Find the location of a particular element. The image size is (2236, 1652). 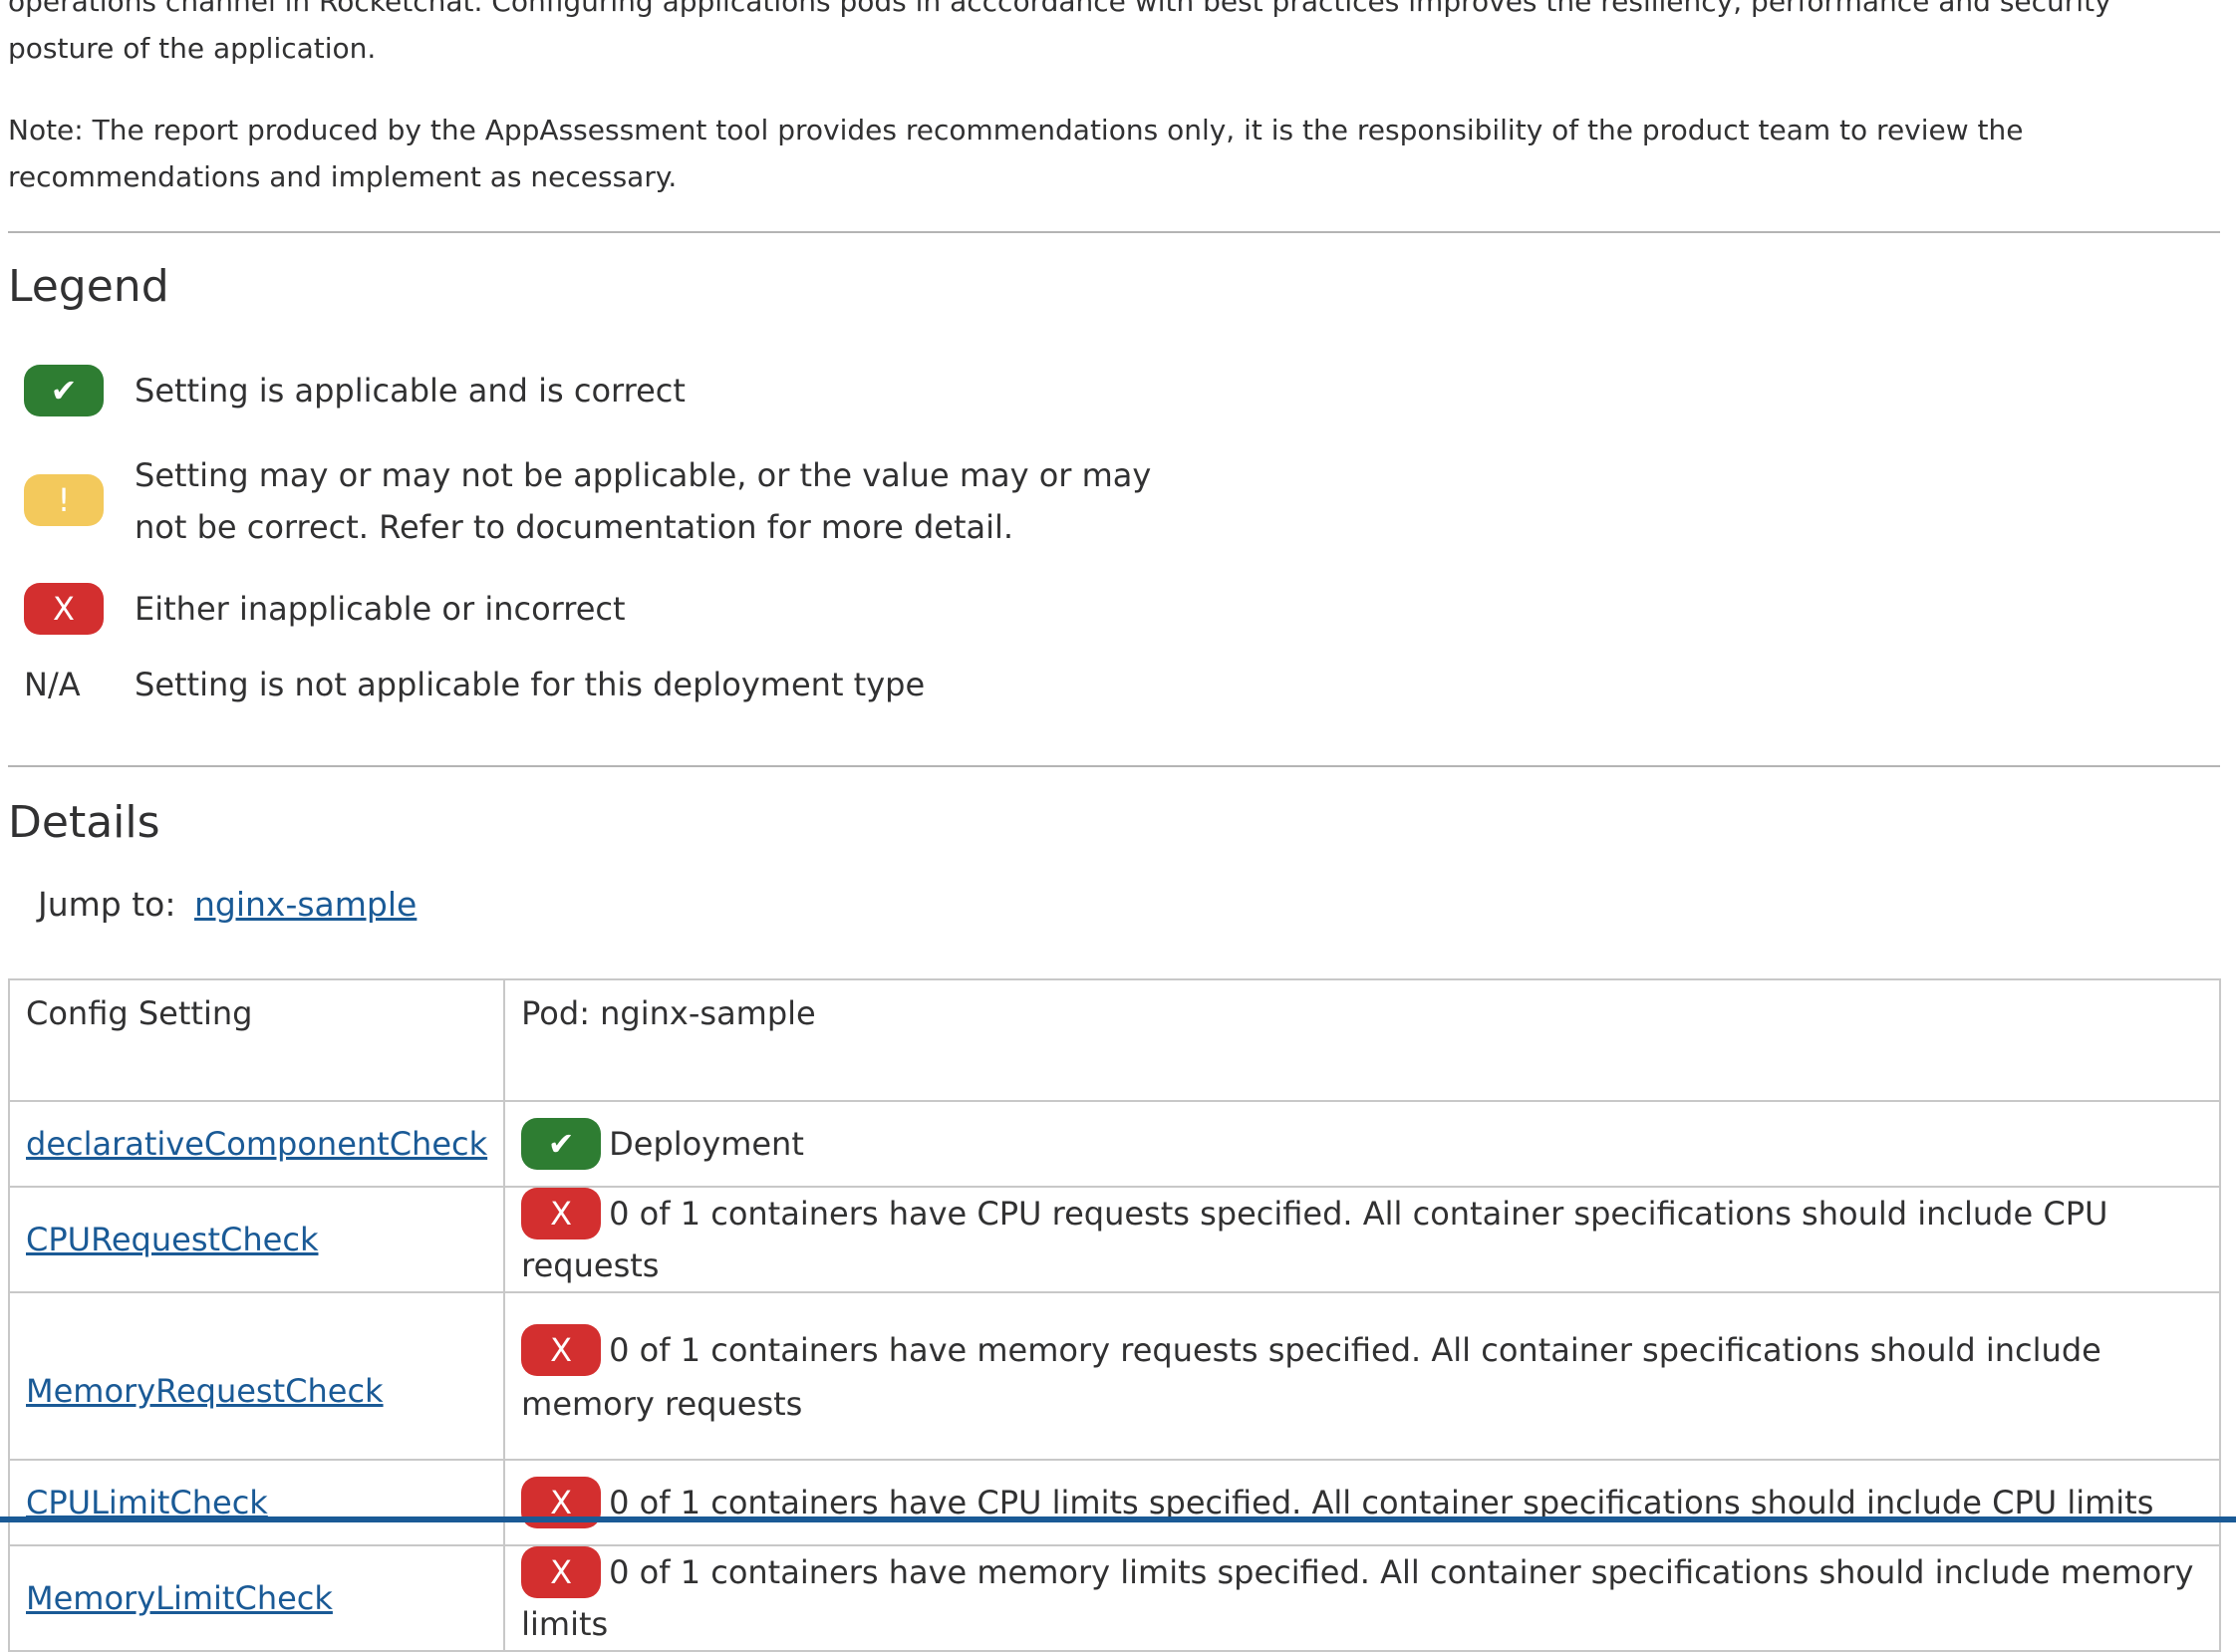

jump-to-nav: Jump to: nginx-sample is located at coordinates (228, 904).